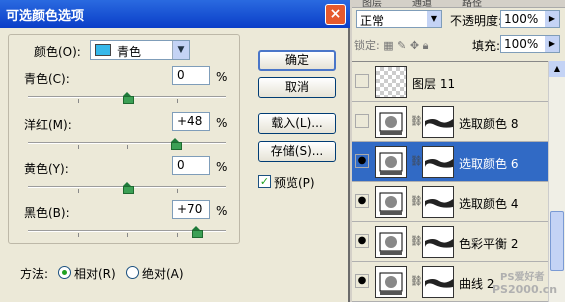 Image resolution: width=565 pixels, height=302 pixels. What do you see at coordinates (486, 46) in the screenshot?
I see `fill-label: 填充:` at bounding box center [486, 46].